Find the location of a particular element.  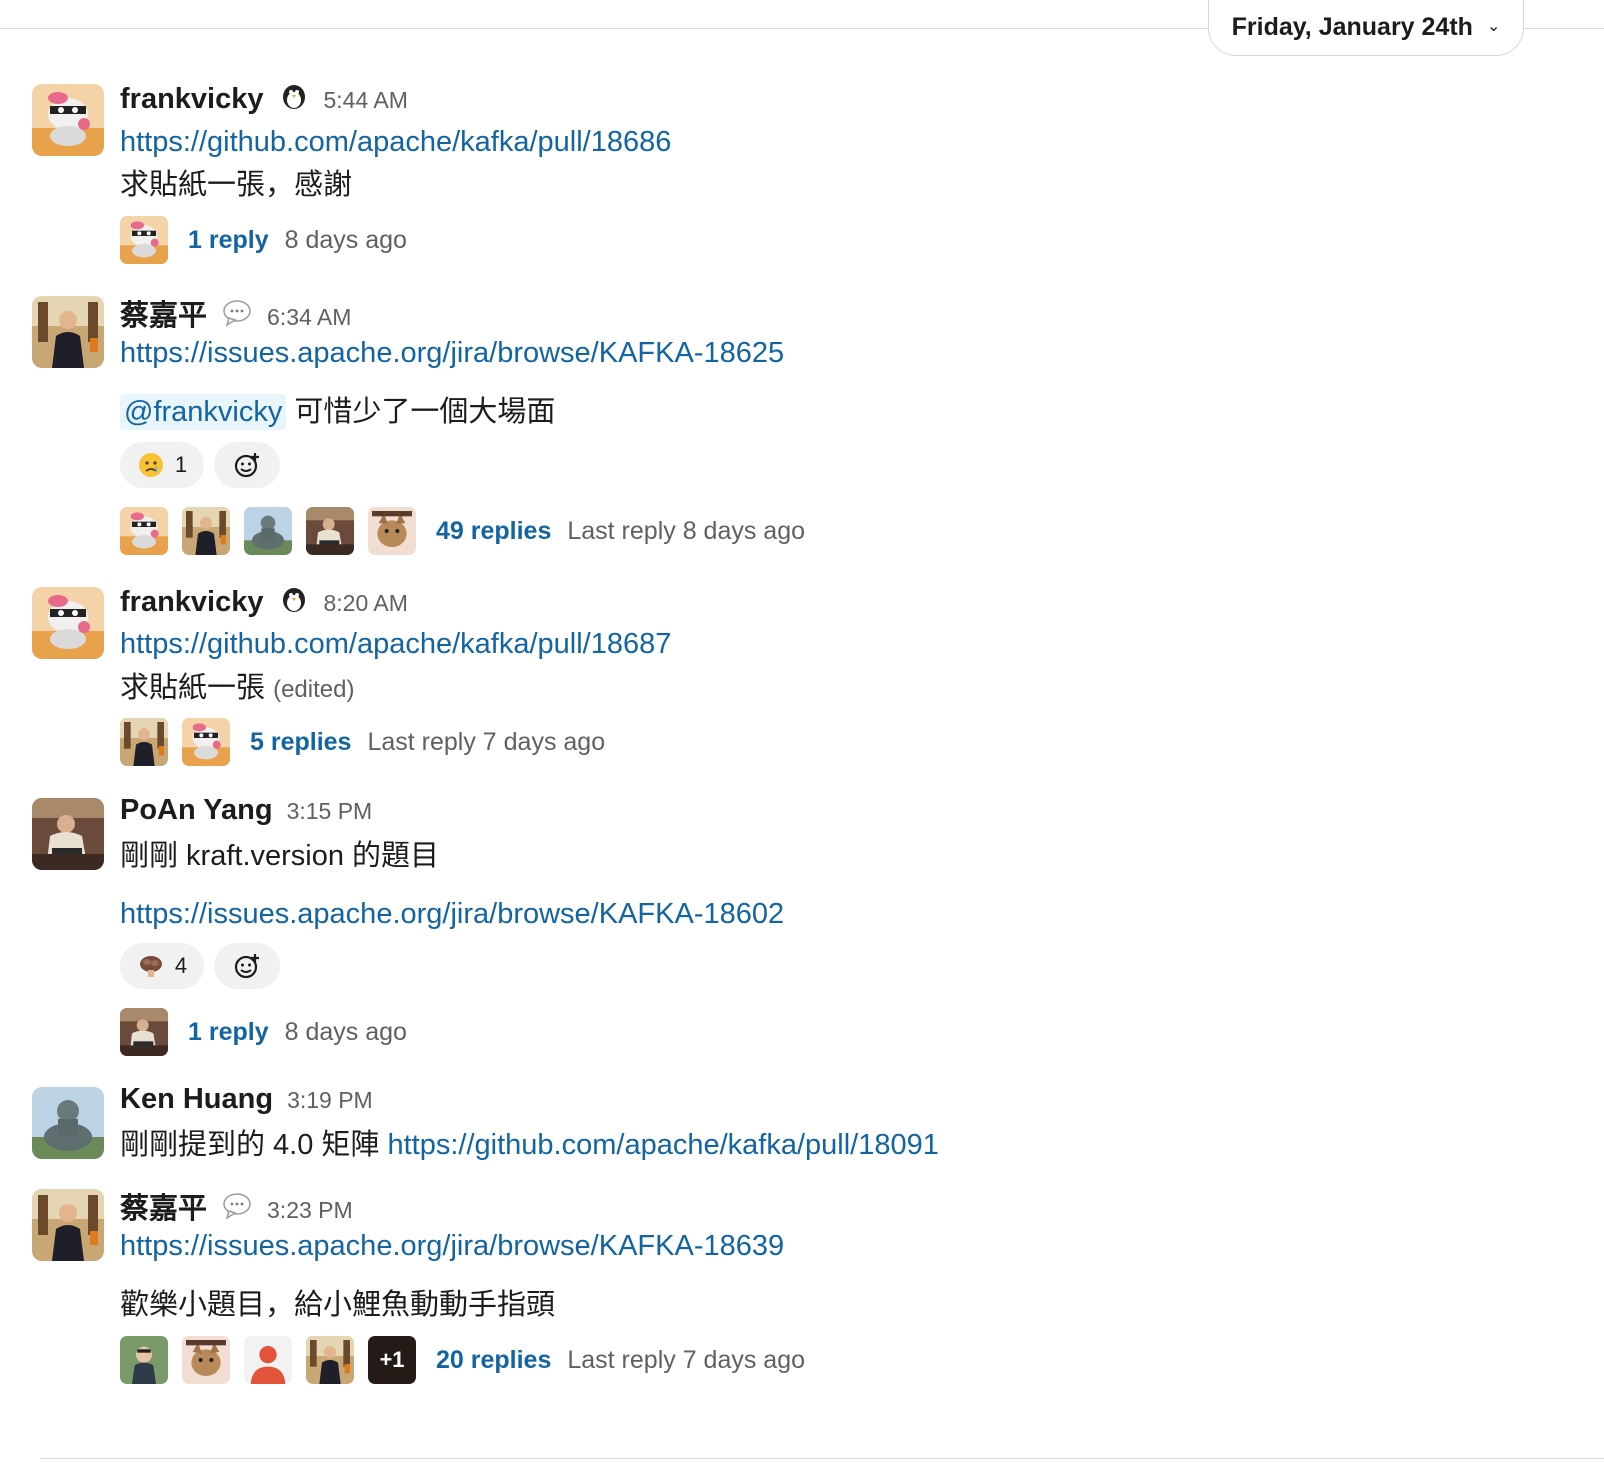

timestamp: 5:44 AM is located at coordinates (366, 100).